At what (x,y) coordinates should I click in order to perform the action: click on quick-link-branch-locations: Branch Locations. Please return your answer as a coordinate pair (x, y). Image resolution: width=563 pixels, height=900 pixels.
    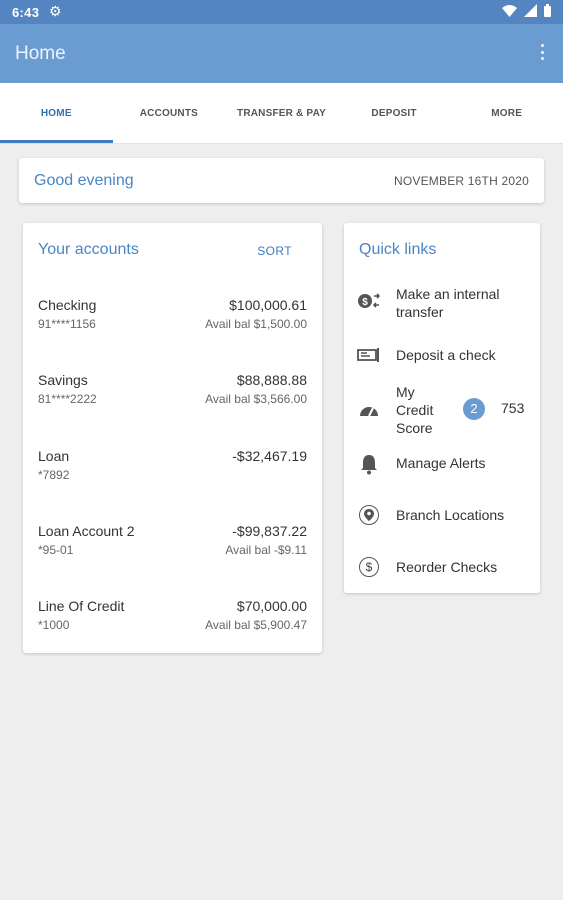
    Looking at the image, I should click on (442, 517).